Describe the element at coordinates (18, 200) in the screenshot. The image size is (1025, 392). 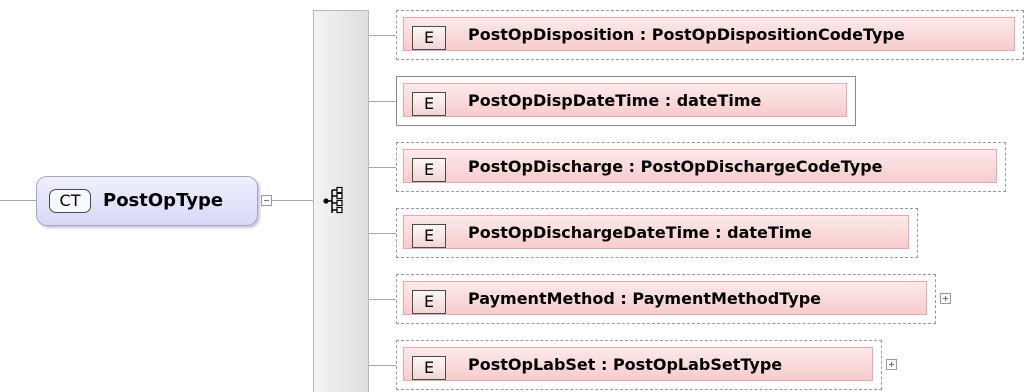
I see `incoming-connector` at that location.